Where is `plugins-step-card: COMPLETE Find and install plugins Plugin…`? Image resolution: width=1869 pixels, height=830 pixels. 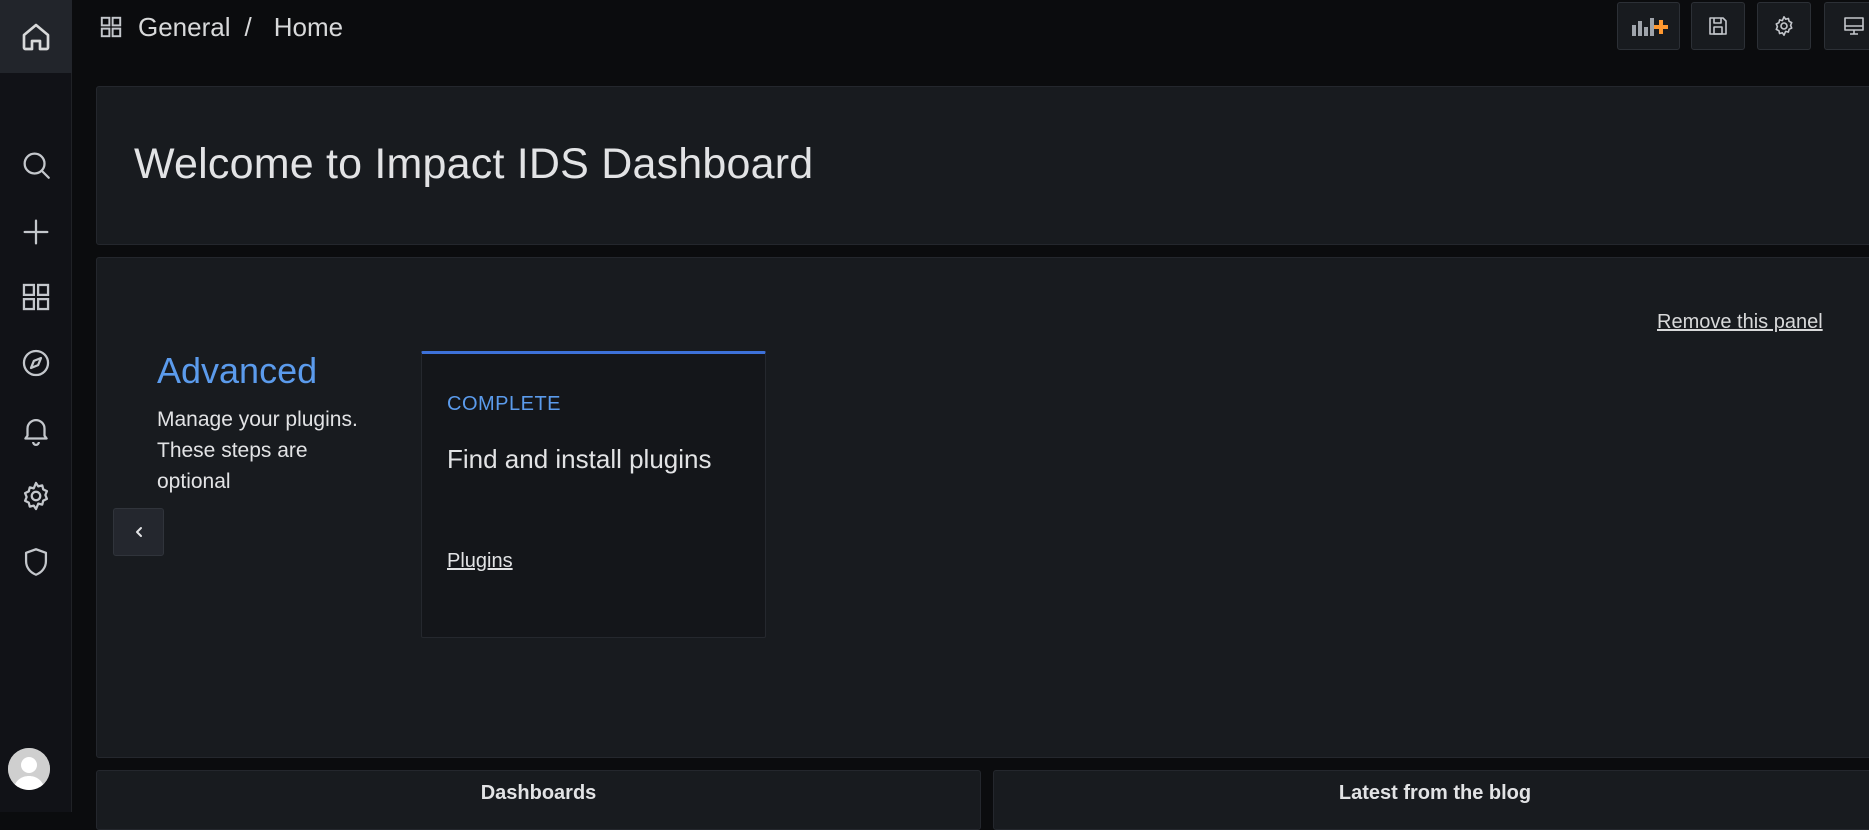
plugins-step-card: COMPLETE Find and install plugins Plugin… is located at coordinates (593, 494).